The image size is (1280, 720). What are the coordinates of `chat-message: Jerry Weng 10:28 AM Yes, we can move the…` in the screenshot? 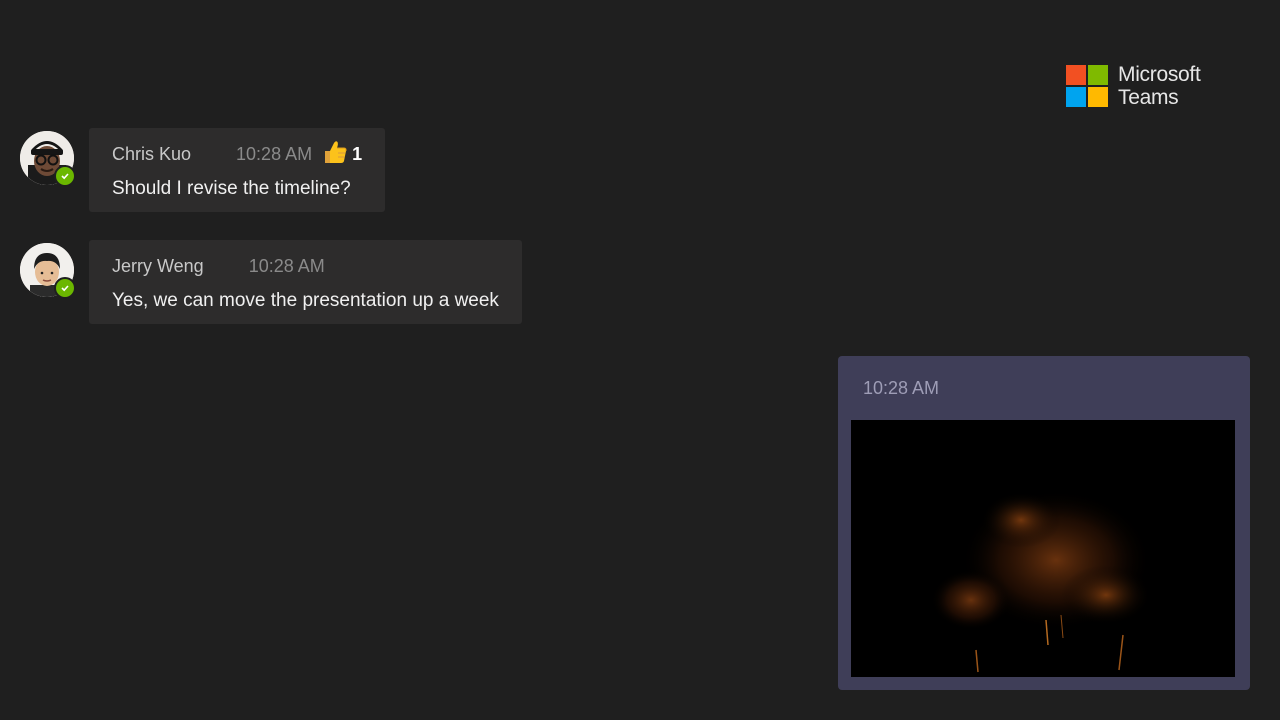 It's located at (271, 282).